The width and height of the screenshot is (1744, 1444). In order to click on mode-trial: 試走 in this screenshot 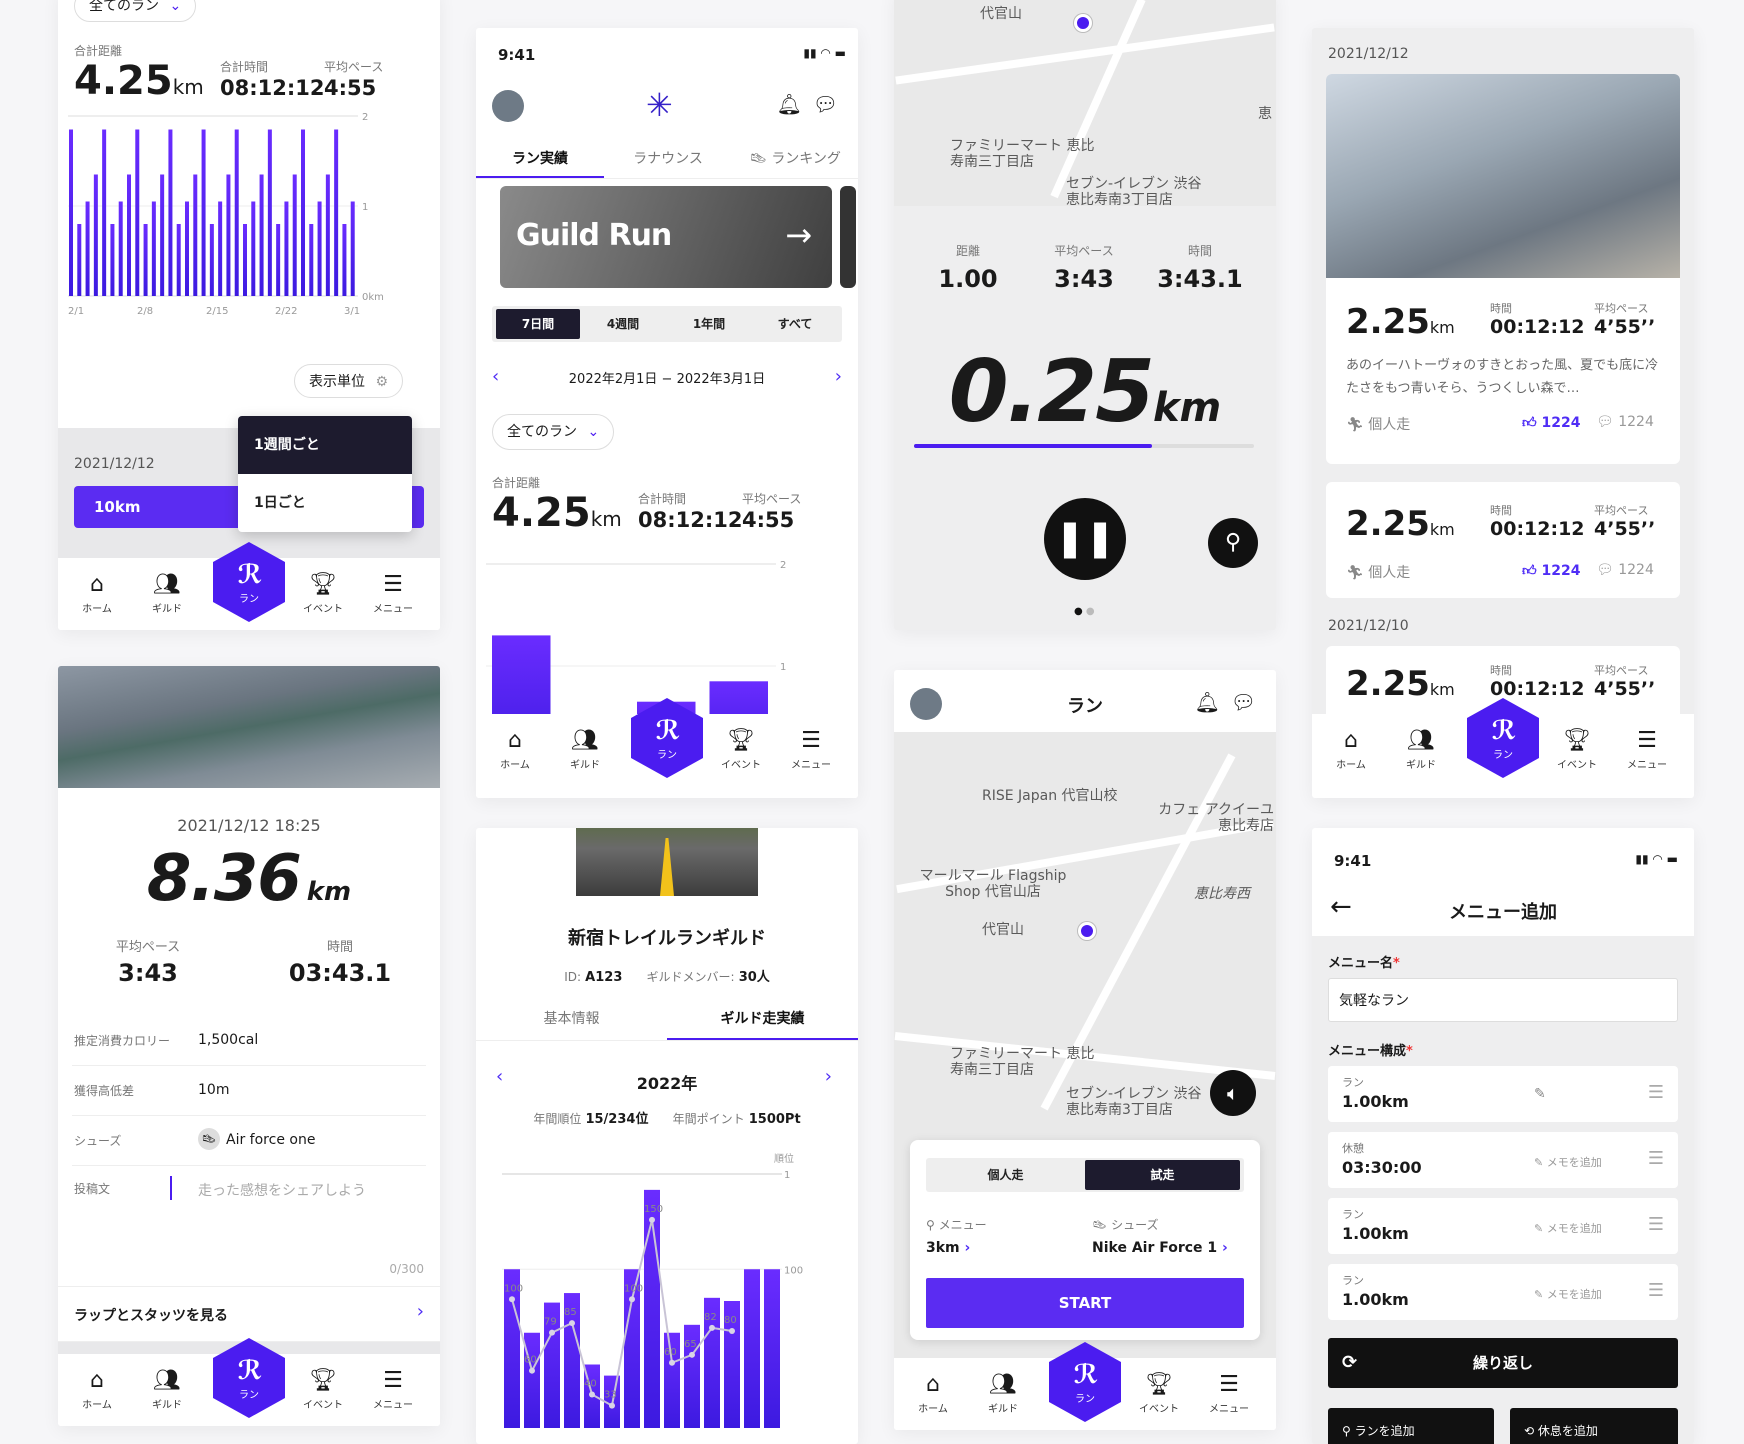, I will do `click(1162, 1175)`.